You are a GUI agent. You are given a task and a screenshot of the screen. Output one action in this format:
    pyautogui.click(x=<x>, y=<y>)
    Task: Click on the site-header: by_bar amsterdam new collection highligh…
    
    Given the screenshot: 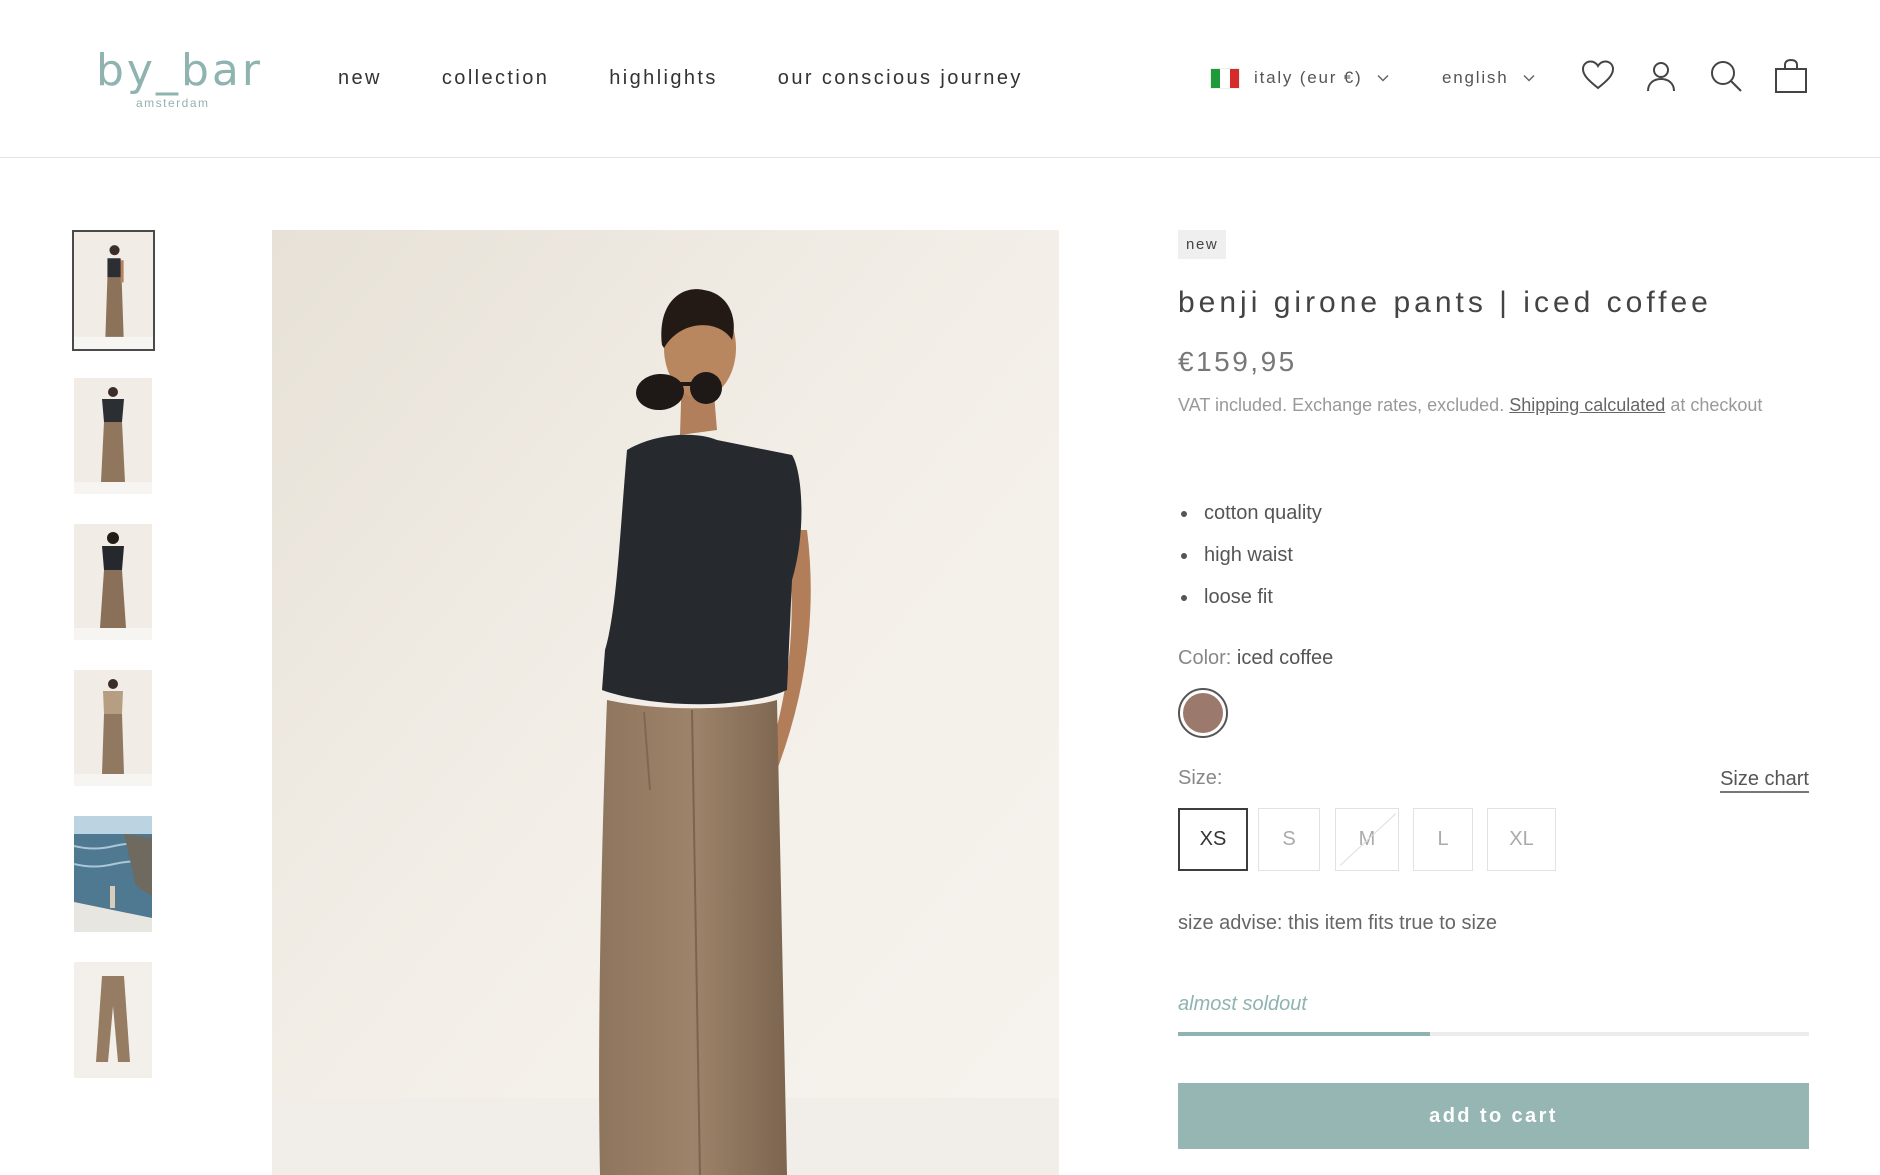 What is the action you would take?
    pyautogui.click(x=940, y=79)
    